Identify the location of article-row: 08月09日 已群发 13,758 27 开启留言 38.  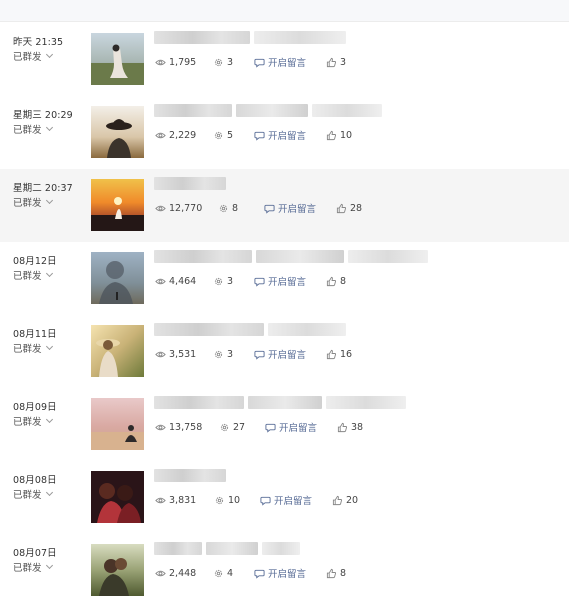
(284, 424).